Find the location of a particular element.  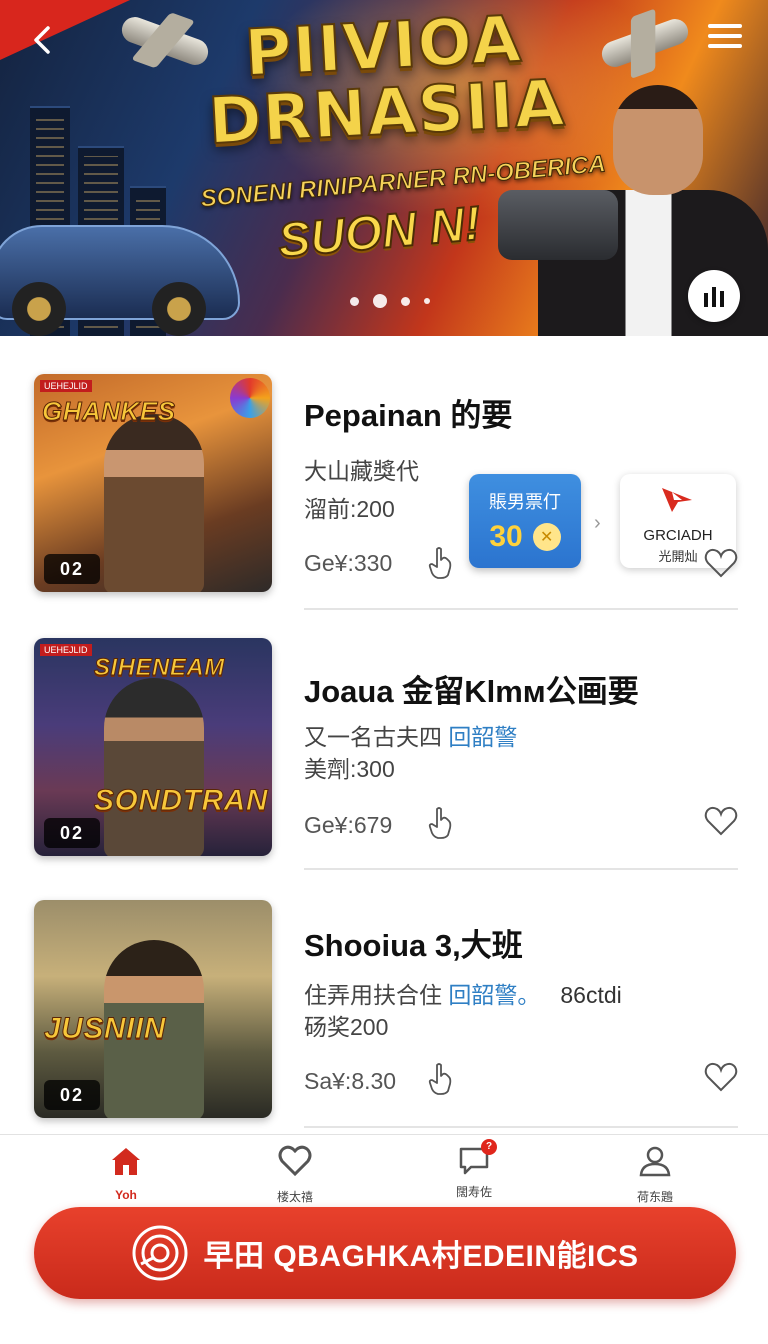

item-title: Pepainan 的要 is located at coordinates (408, 412).